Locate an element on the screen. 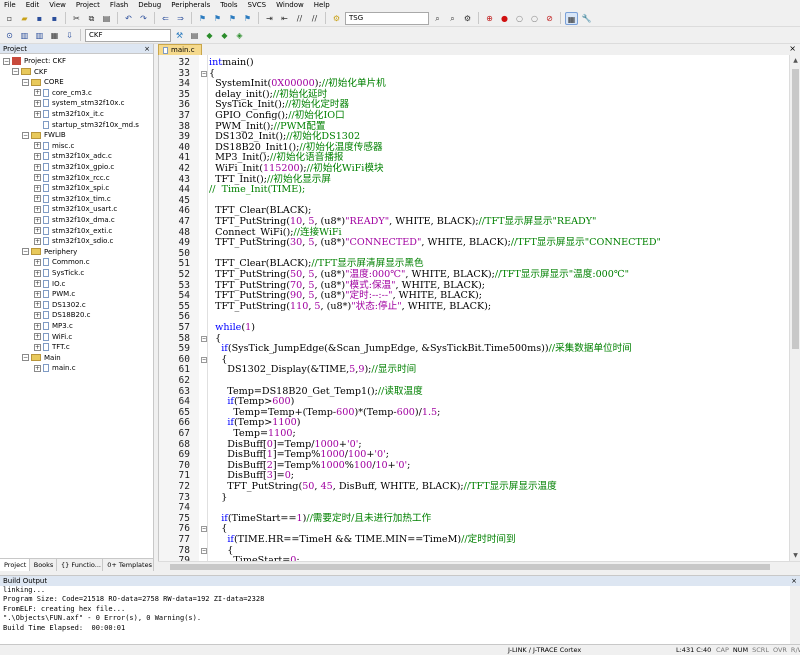 This screenshot has height=655, width=800. build-output-scrollbar is located at coordinates (795, 615).